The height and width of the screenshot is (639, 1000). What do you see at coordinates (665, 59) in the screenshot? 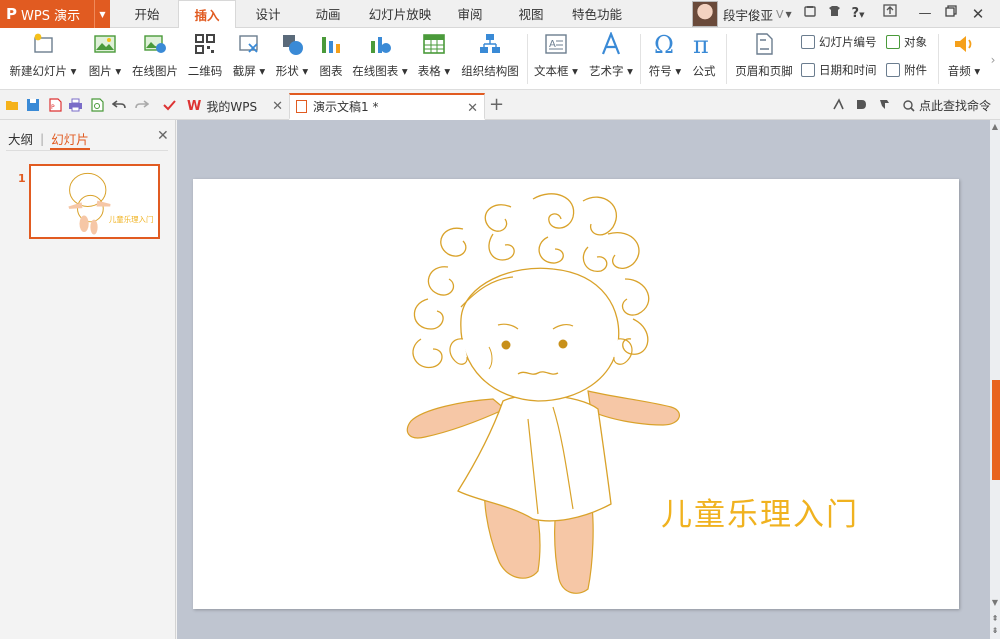
I see `symbol-button: Ω 符号 ▾` at bounding box center [665, 59].